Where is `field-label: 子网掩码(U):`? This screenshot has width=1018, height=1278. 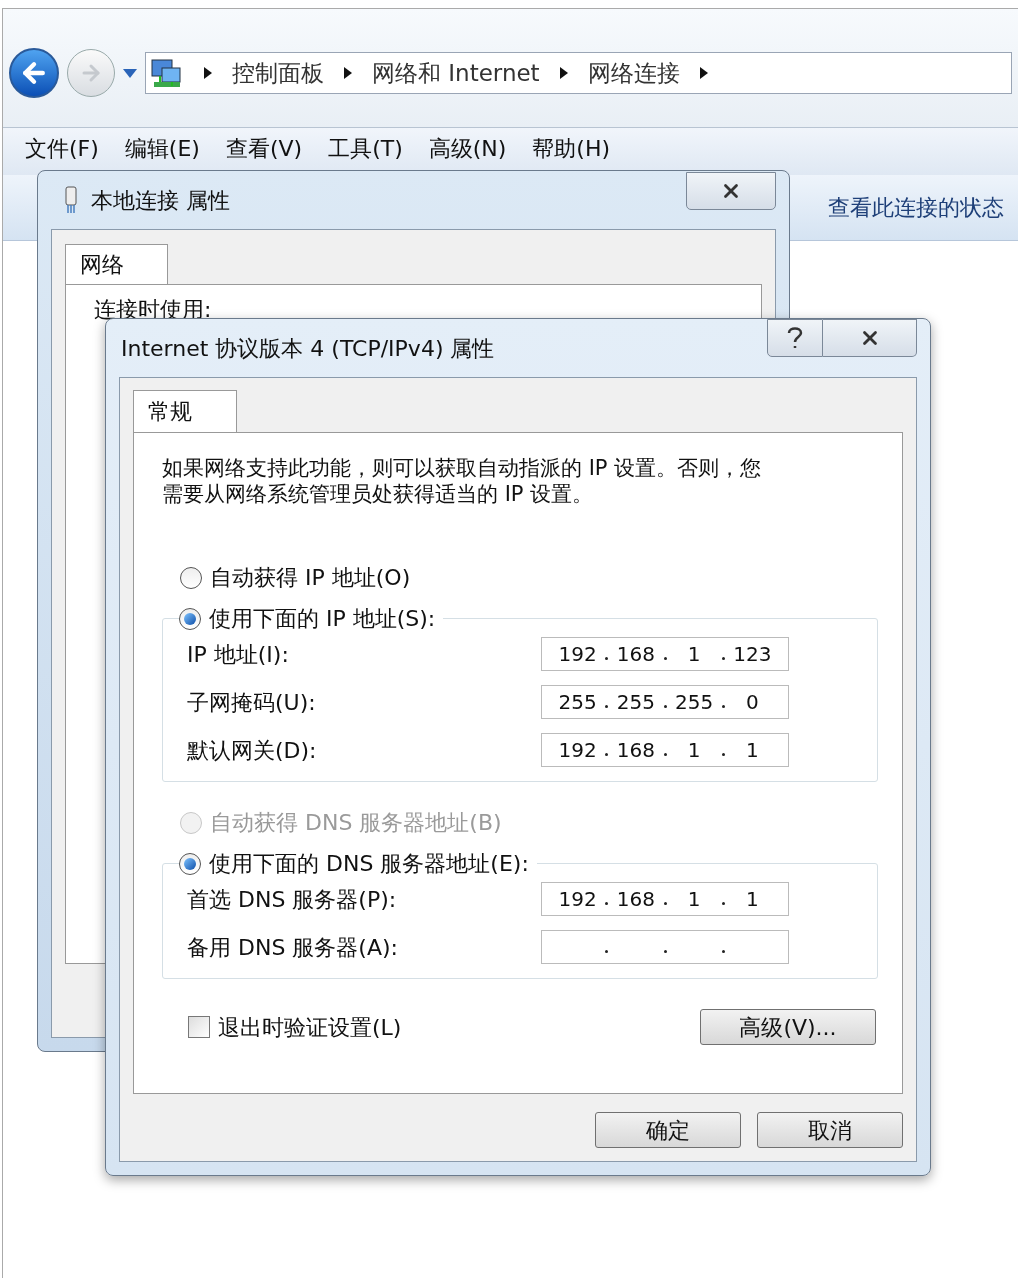 field-label: 子网掩码(U): is located at coordinates (251, 702).